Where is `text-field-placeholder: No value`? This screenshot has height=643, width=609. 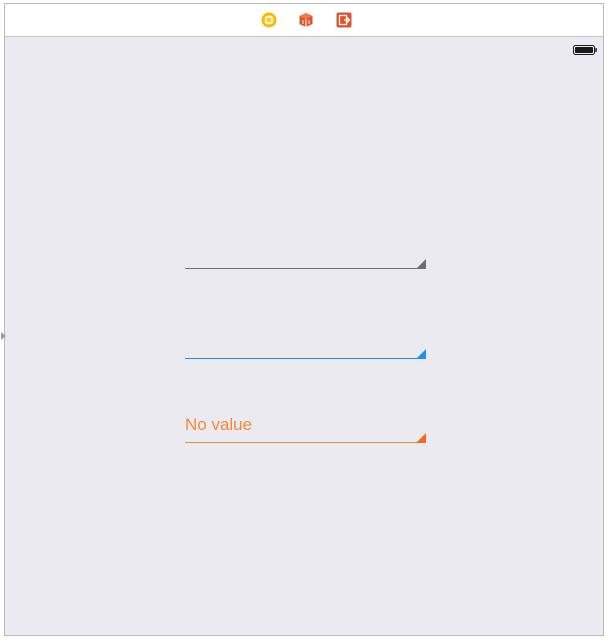 text-field-placeholder: No value is located at coordinates (305, 425).